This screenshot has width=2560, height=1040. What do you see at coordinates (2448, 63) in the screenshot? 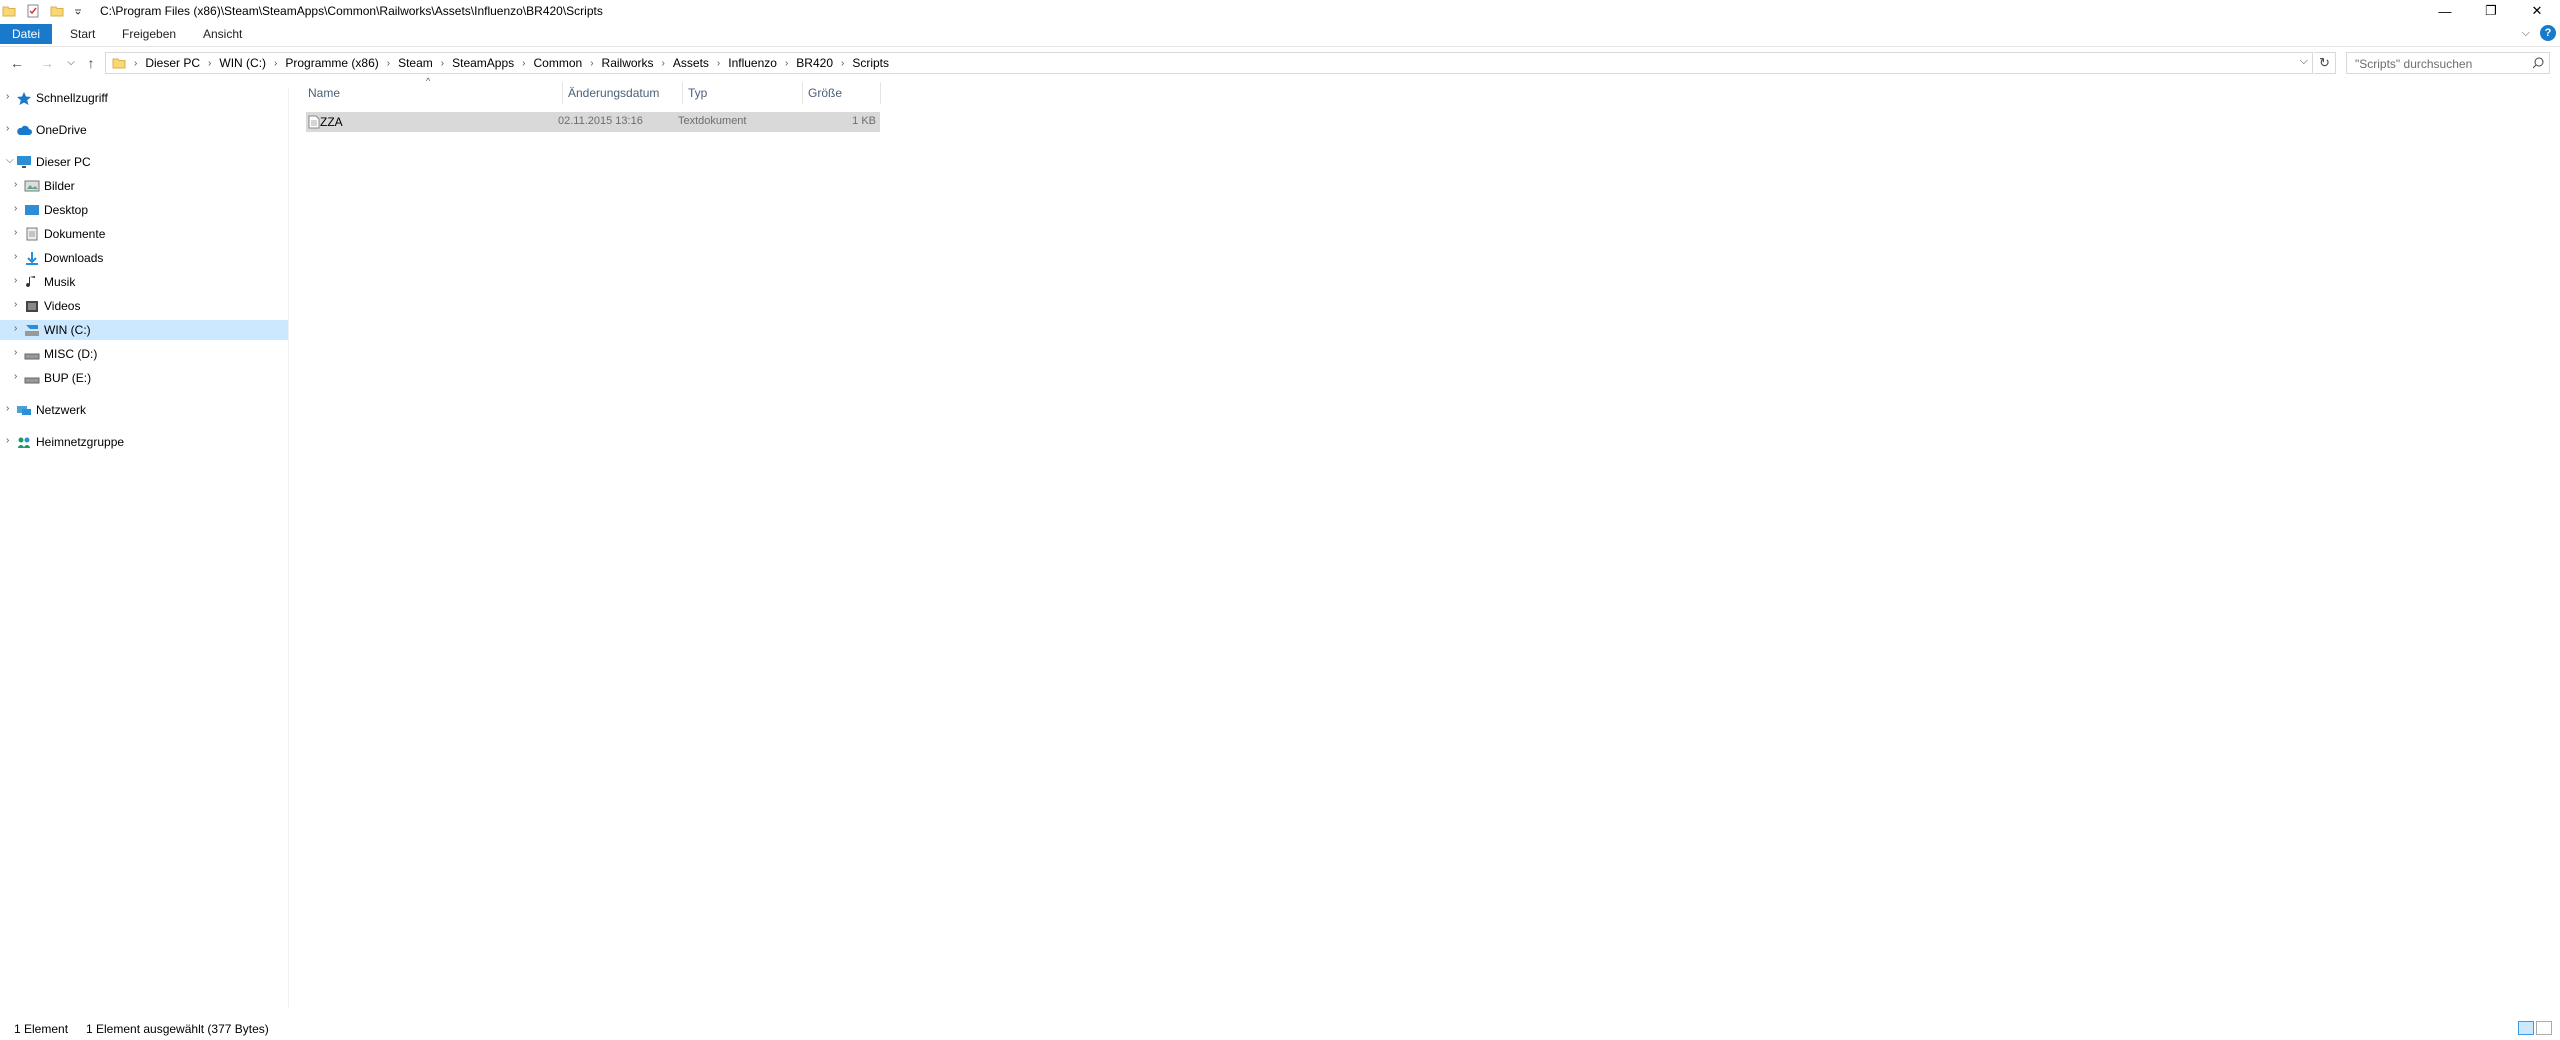
I see `search-box: "Scripts" durchsuchen` at bounding box center [2448, 63].